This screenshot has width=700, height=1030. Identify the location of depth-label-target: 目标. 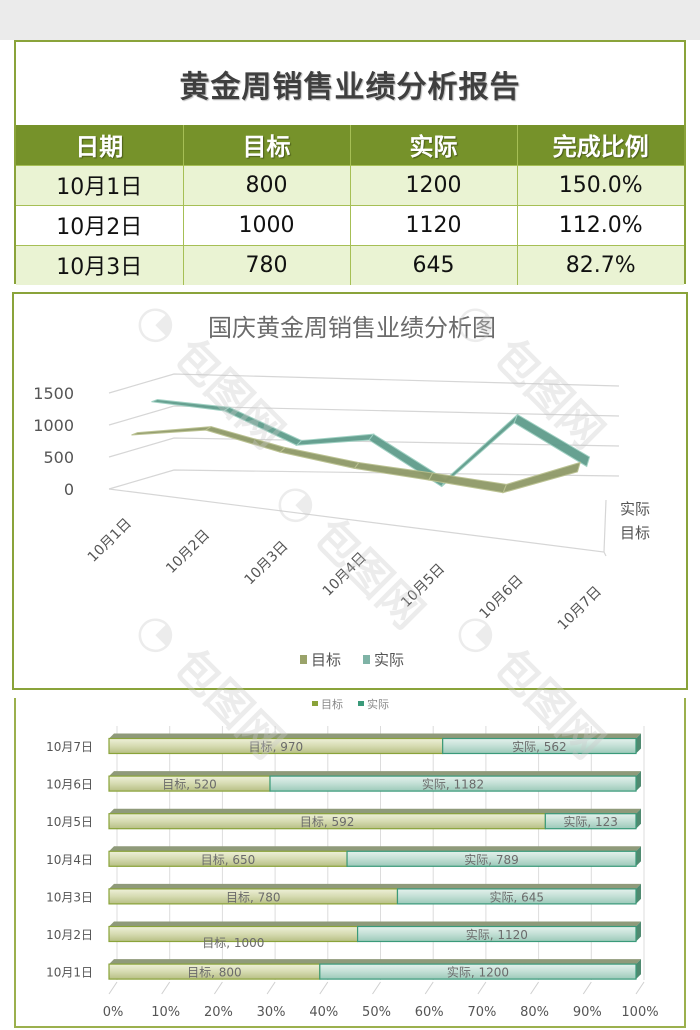
(635, 533).